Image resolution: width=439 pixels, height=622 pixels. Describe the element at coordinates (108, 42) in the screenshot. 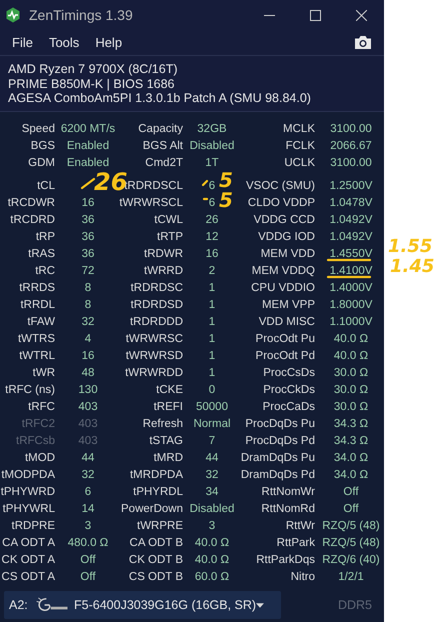

I see `menu-item: Help` at that location.